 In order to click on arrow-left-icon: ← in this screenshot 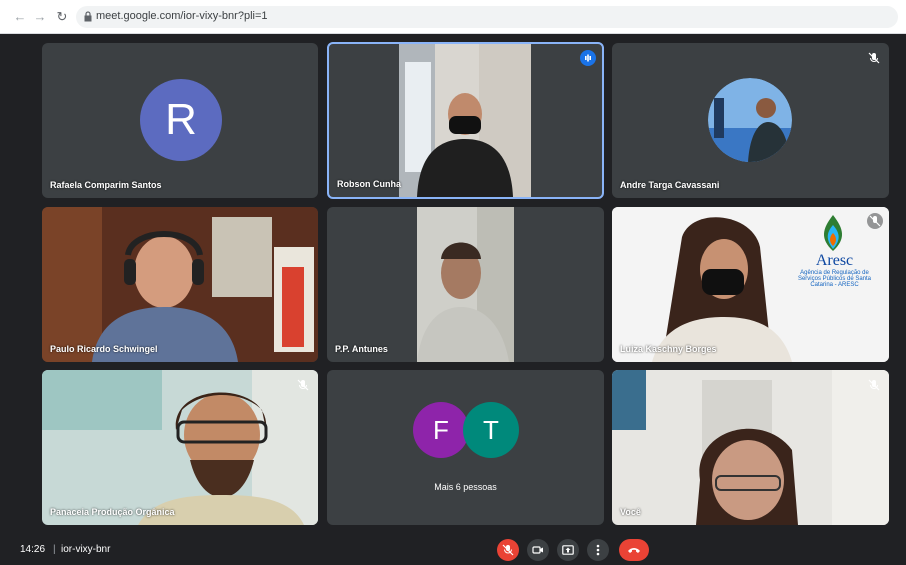, I will do `click(20, 17)`.